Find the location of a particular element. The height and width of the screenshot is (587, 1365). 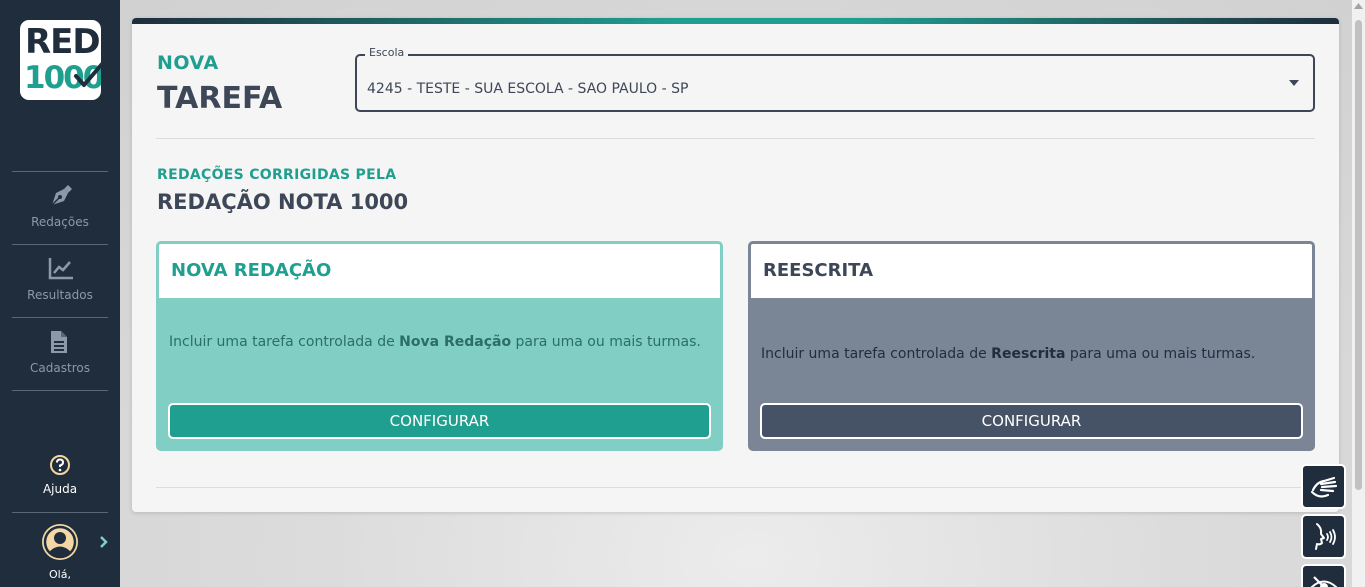

section-subtitle-small: REDAÇÕES CORRIGIDAS PELA is located at coordinates (277, 175).